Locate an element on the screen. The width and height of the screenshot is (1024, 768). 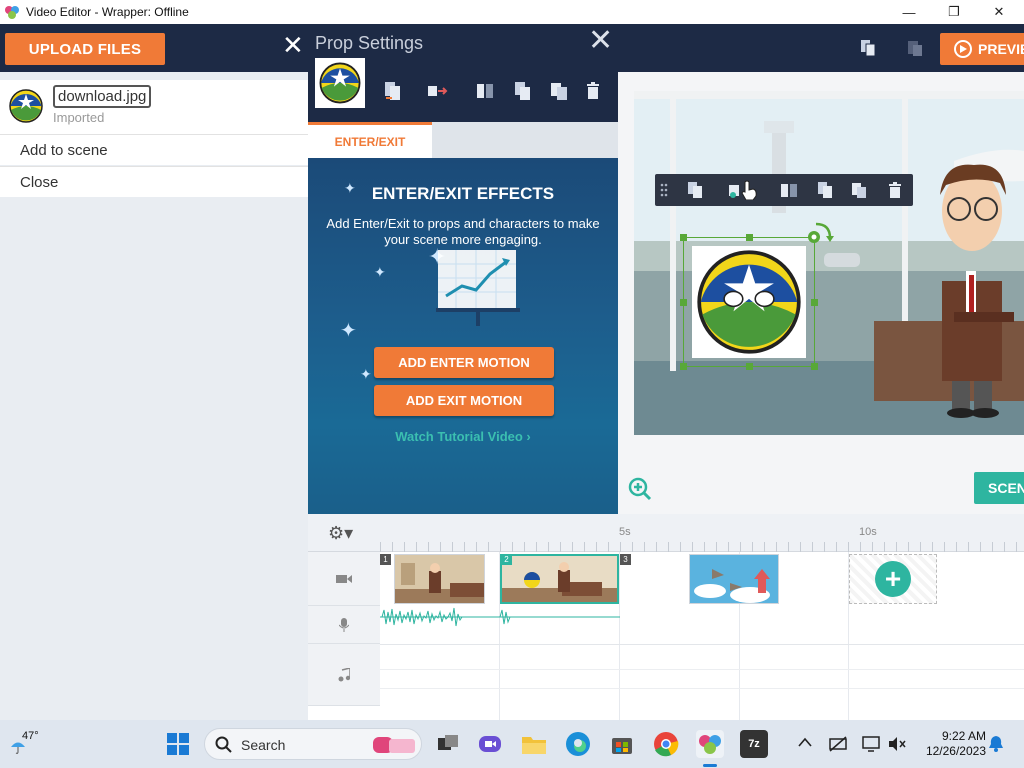
wrapper-app-icon is located at coordinates (710, 744).